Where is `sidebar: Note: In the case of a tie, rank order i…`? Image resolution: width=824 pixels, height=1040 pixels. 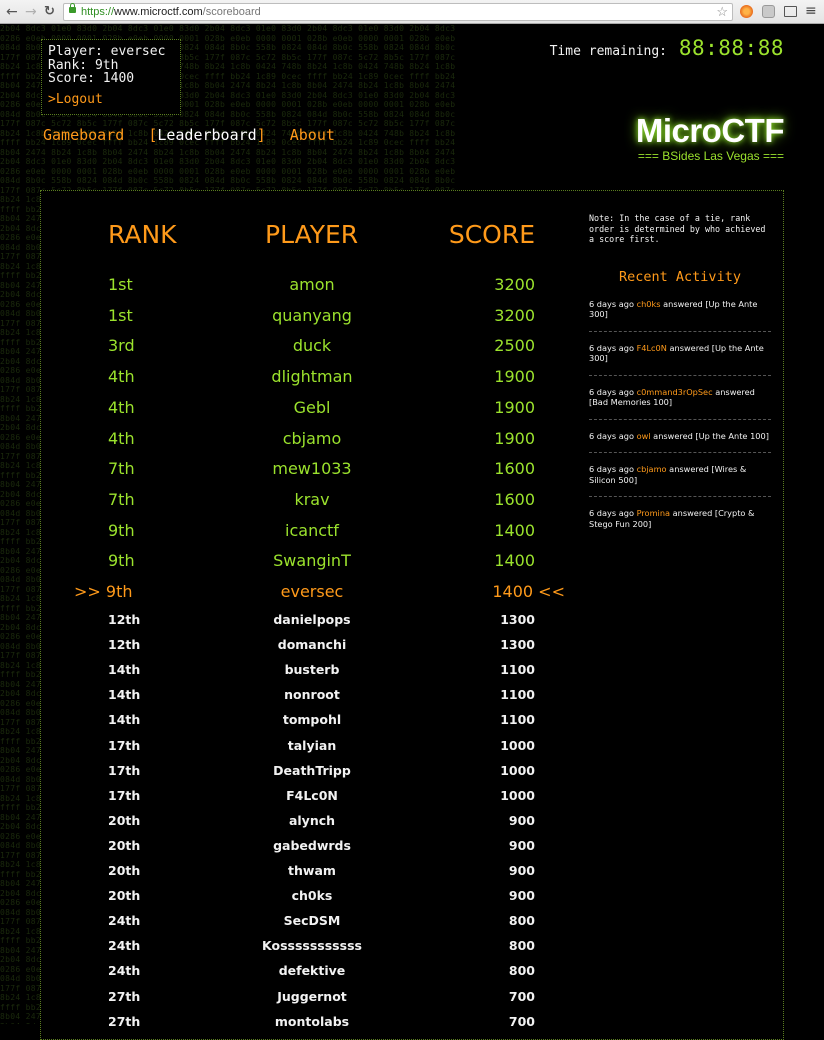
sidebar: Note: In the case of a tie, rank order i… is located at coordinates (680, 382).